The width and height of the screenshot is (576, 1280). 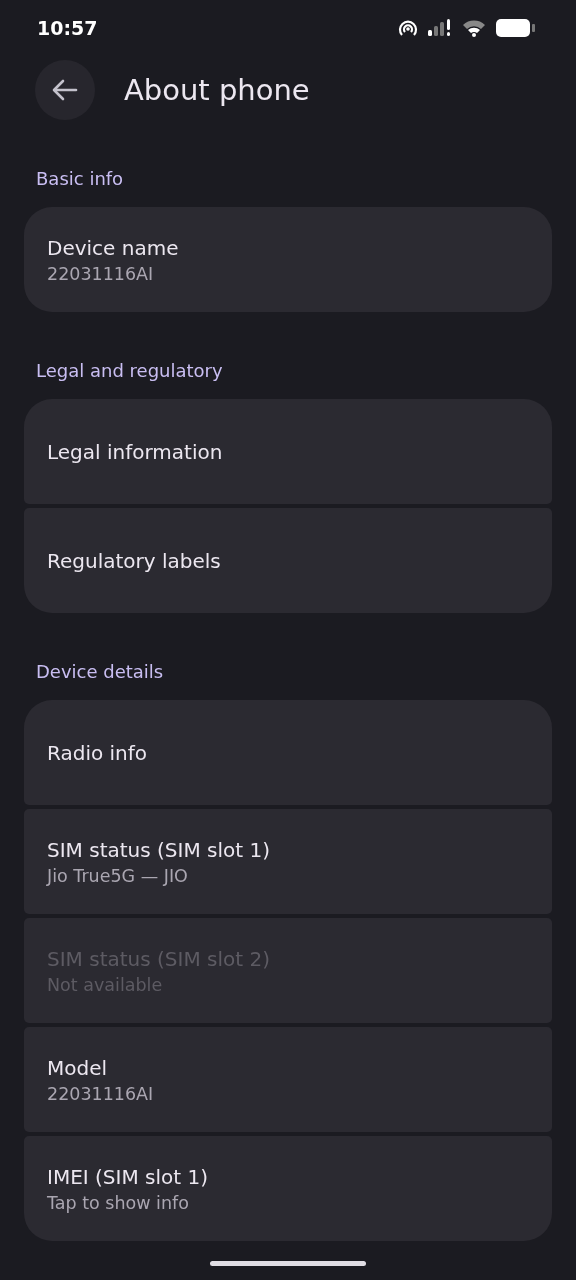 What do you see at coordinates (288, 259) in the screenshot?
I see `settings-item: Device name 22031116AI` at bounding box center [288, 259].